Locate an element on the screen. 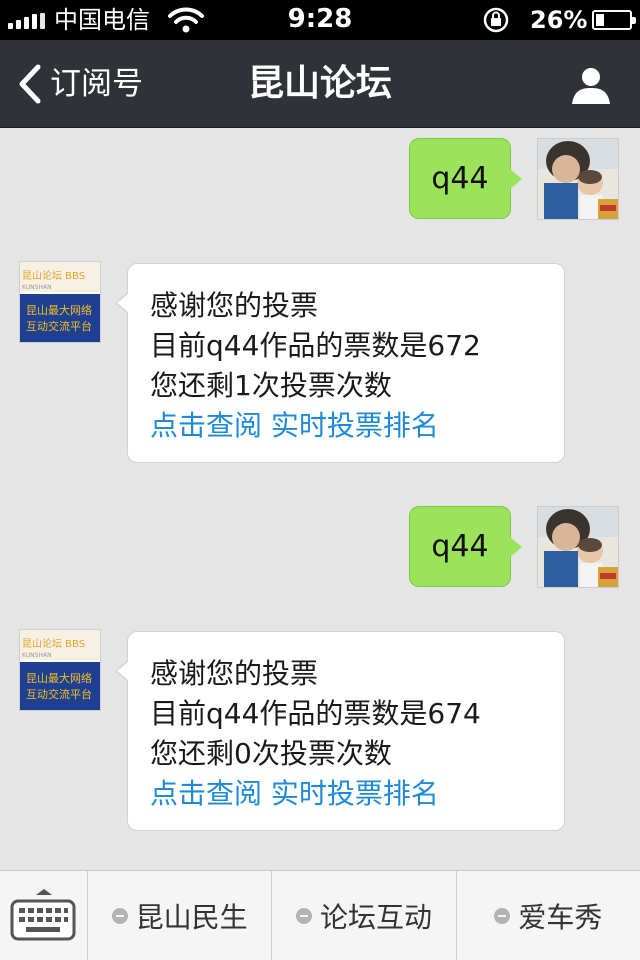 The width and height of the screenshot is (640, 960). menu-item-forum-interaction: 论坛互动 is located at coordinates (364, 915).